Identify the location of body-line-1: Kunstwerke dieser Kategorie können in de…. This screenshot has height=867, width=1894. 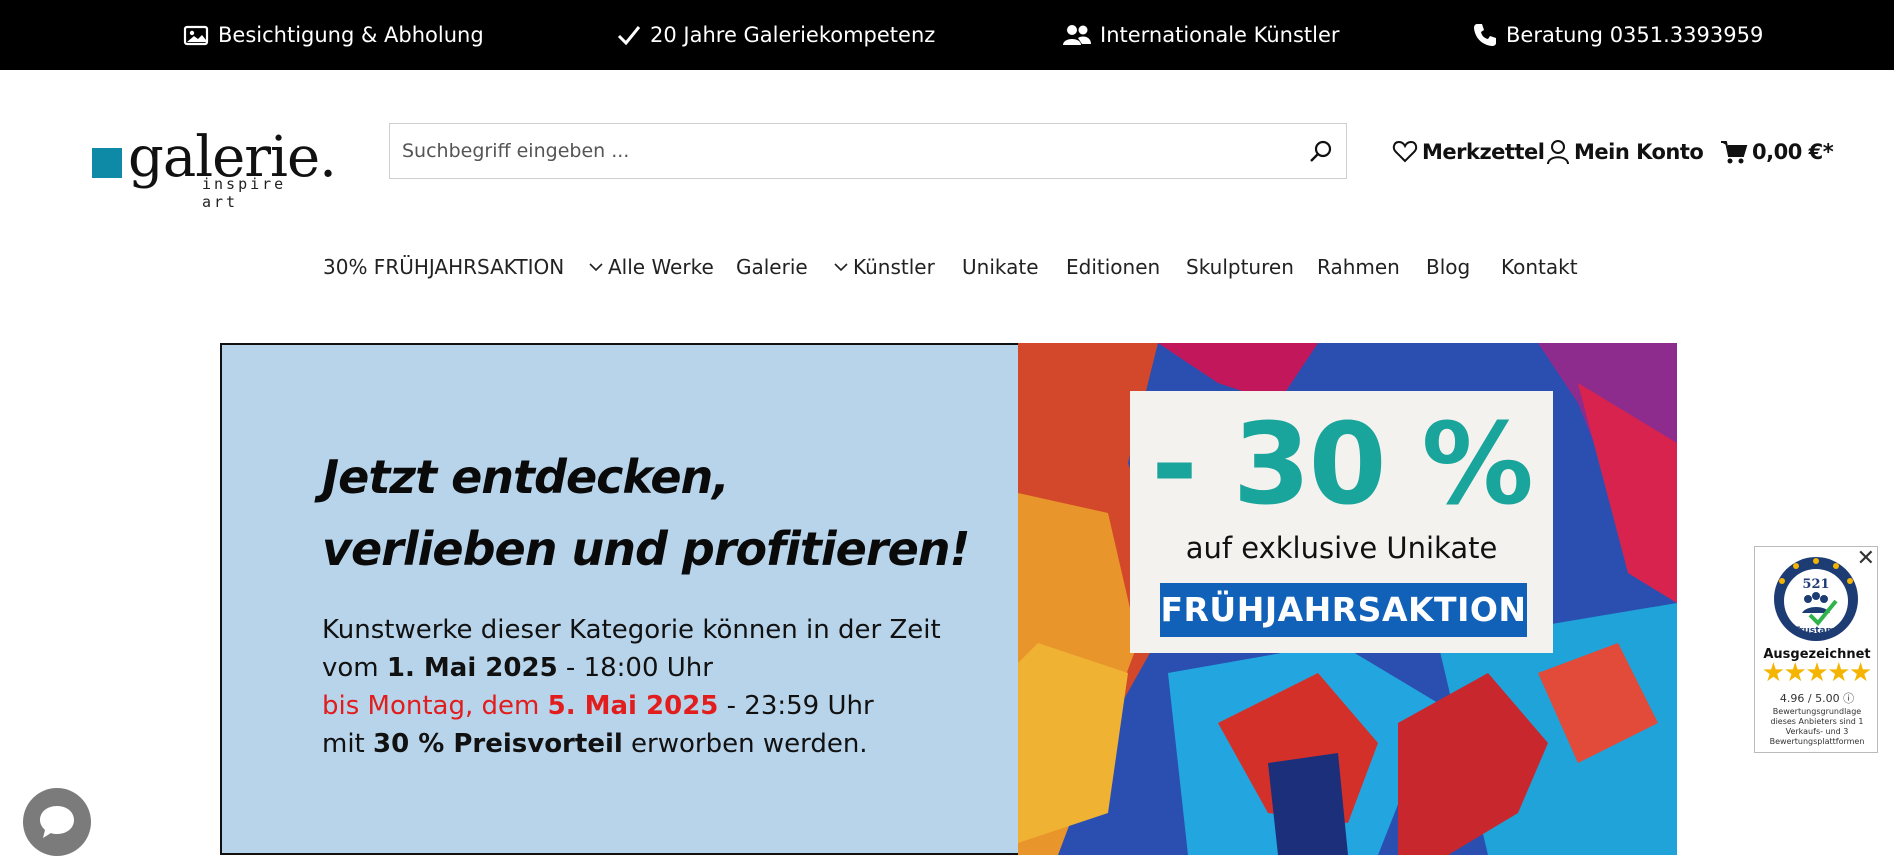
(631, 630).